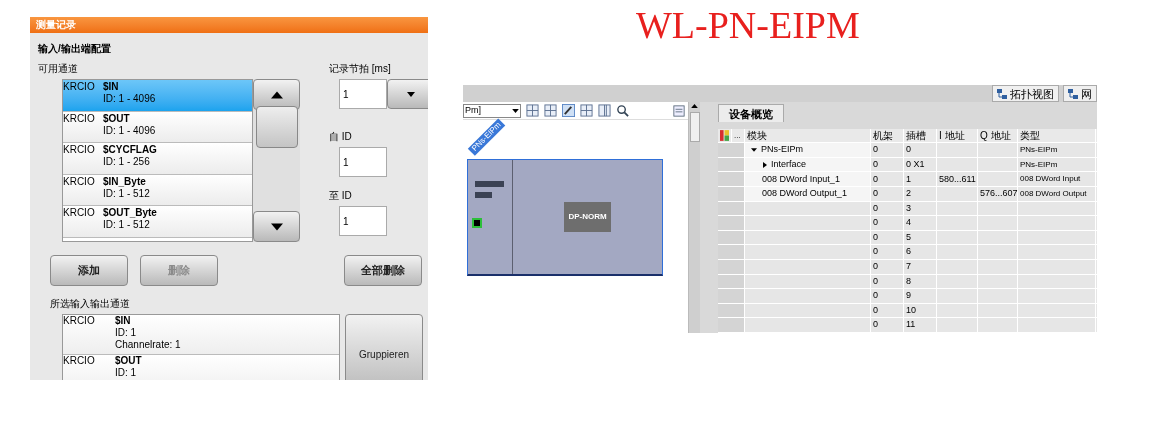  I want to click on slot-cell: 7, so click(908, 267).